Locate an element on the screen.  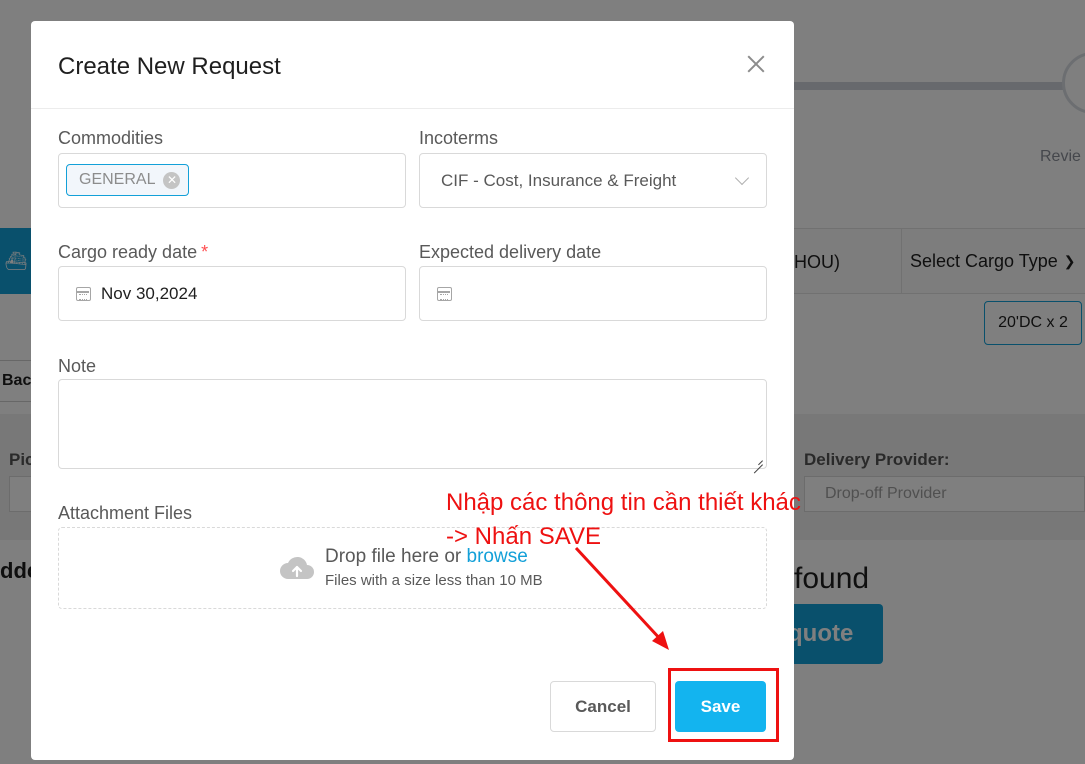
incoterms-select: CIF - Cost, Insurance & Freight is located at coordinates (593, 180).